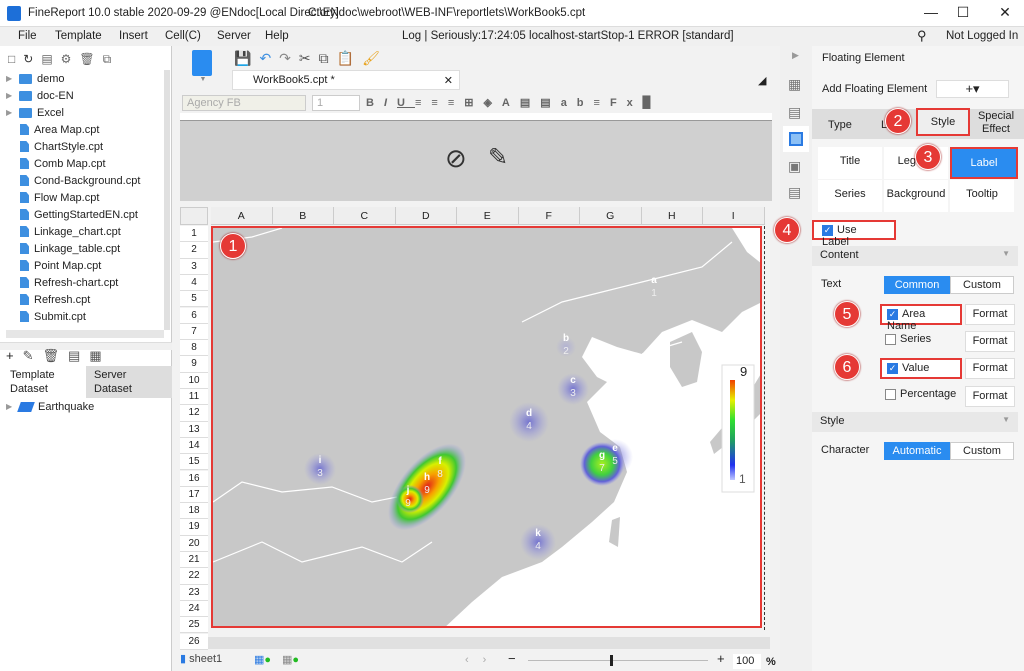  I want to click on row-header: 14, so click(194, 446).